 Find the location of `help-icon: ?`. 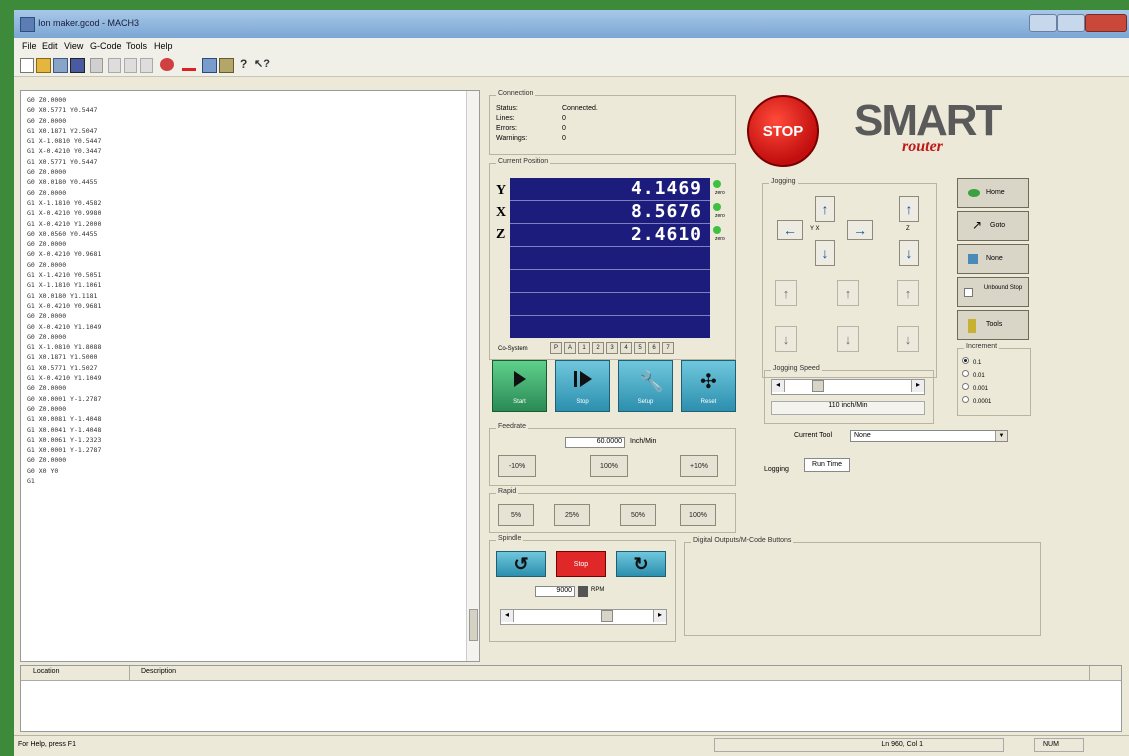

help-icon: ? is located at coordinates (243, 64).